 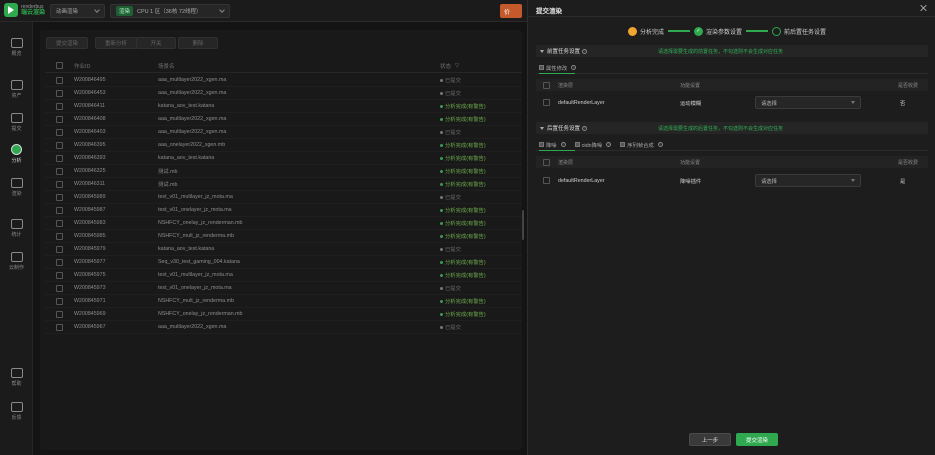 I want to click on feedback-icon, so click(x=16, y=406).